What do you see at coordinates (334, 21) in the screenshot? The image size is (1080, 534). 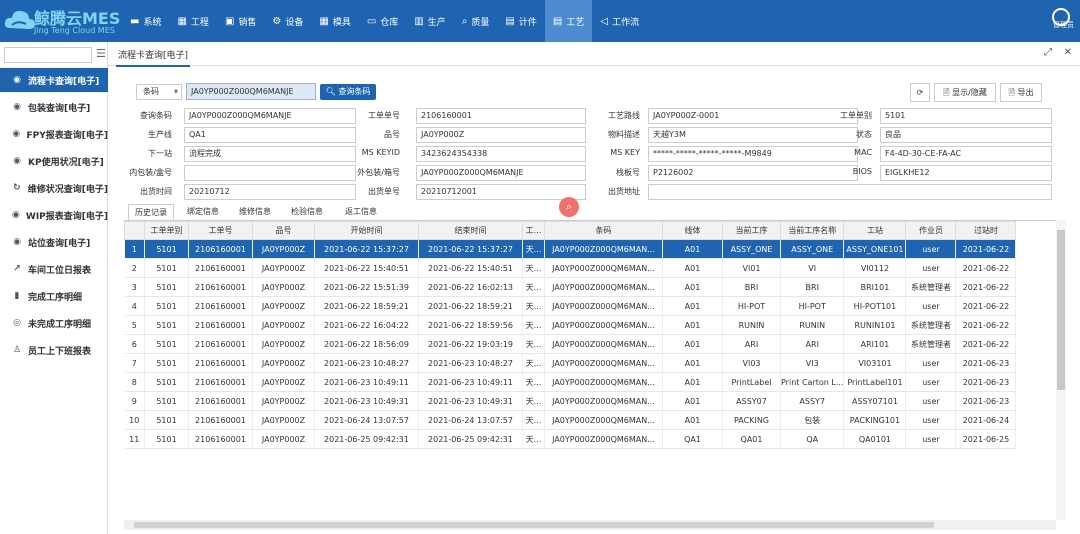 I see `nav-item-5: ▦ 模具` at bounding box center [334, 21].